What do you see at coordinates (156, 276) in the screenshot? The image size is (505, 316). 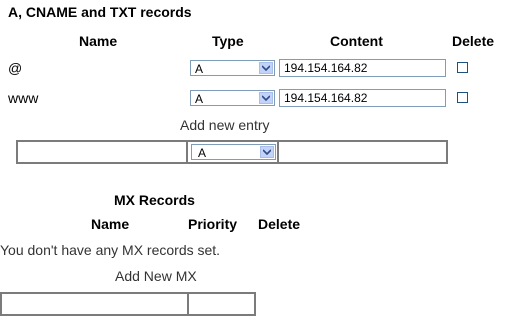 I see `add-new-mx-label: Add New MX` at bounding box center [156, 276].